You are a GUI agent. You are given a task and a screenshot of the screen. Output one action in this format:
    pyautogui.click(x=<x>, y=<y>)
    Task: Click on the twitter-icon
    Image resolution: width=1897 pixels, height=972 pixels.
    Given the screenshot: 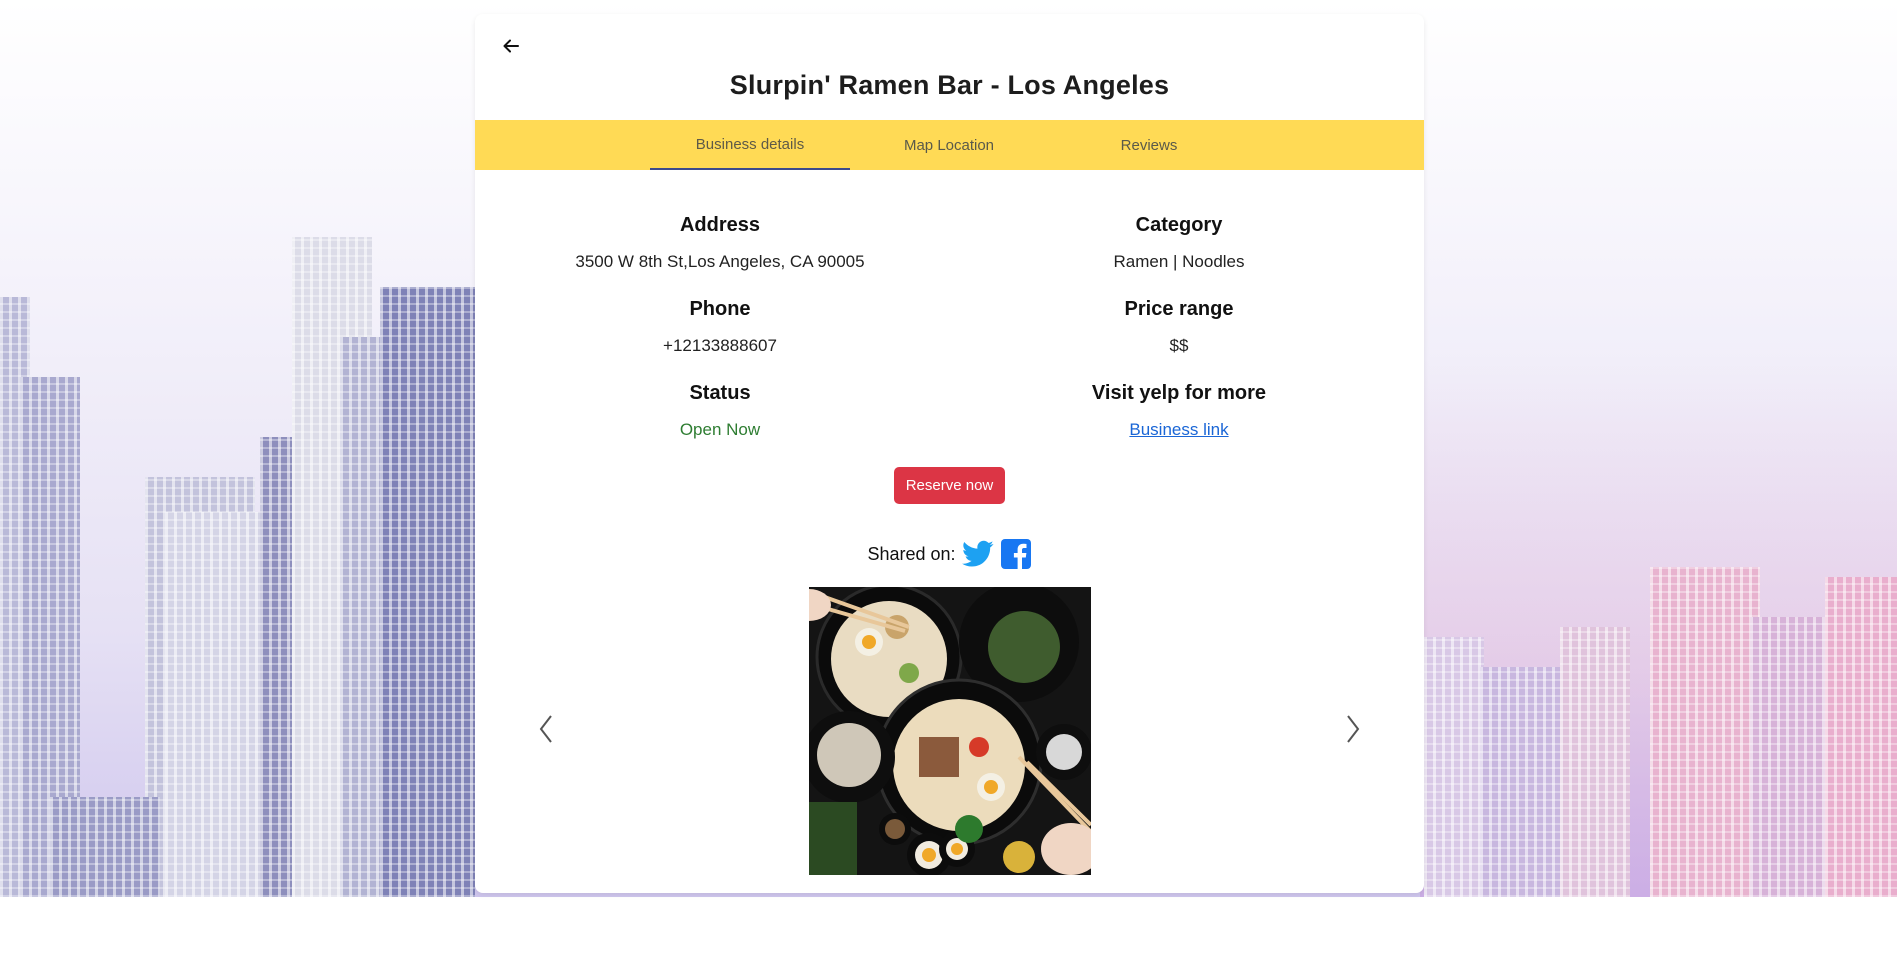 What is the action you would take?
    pyautogui.click(x=977, y=554)
    